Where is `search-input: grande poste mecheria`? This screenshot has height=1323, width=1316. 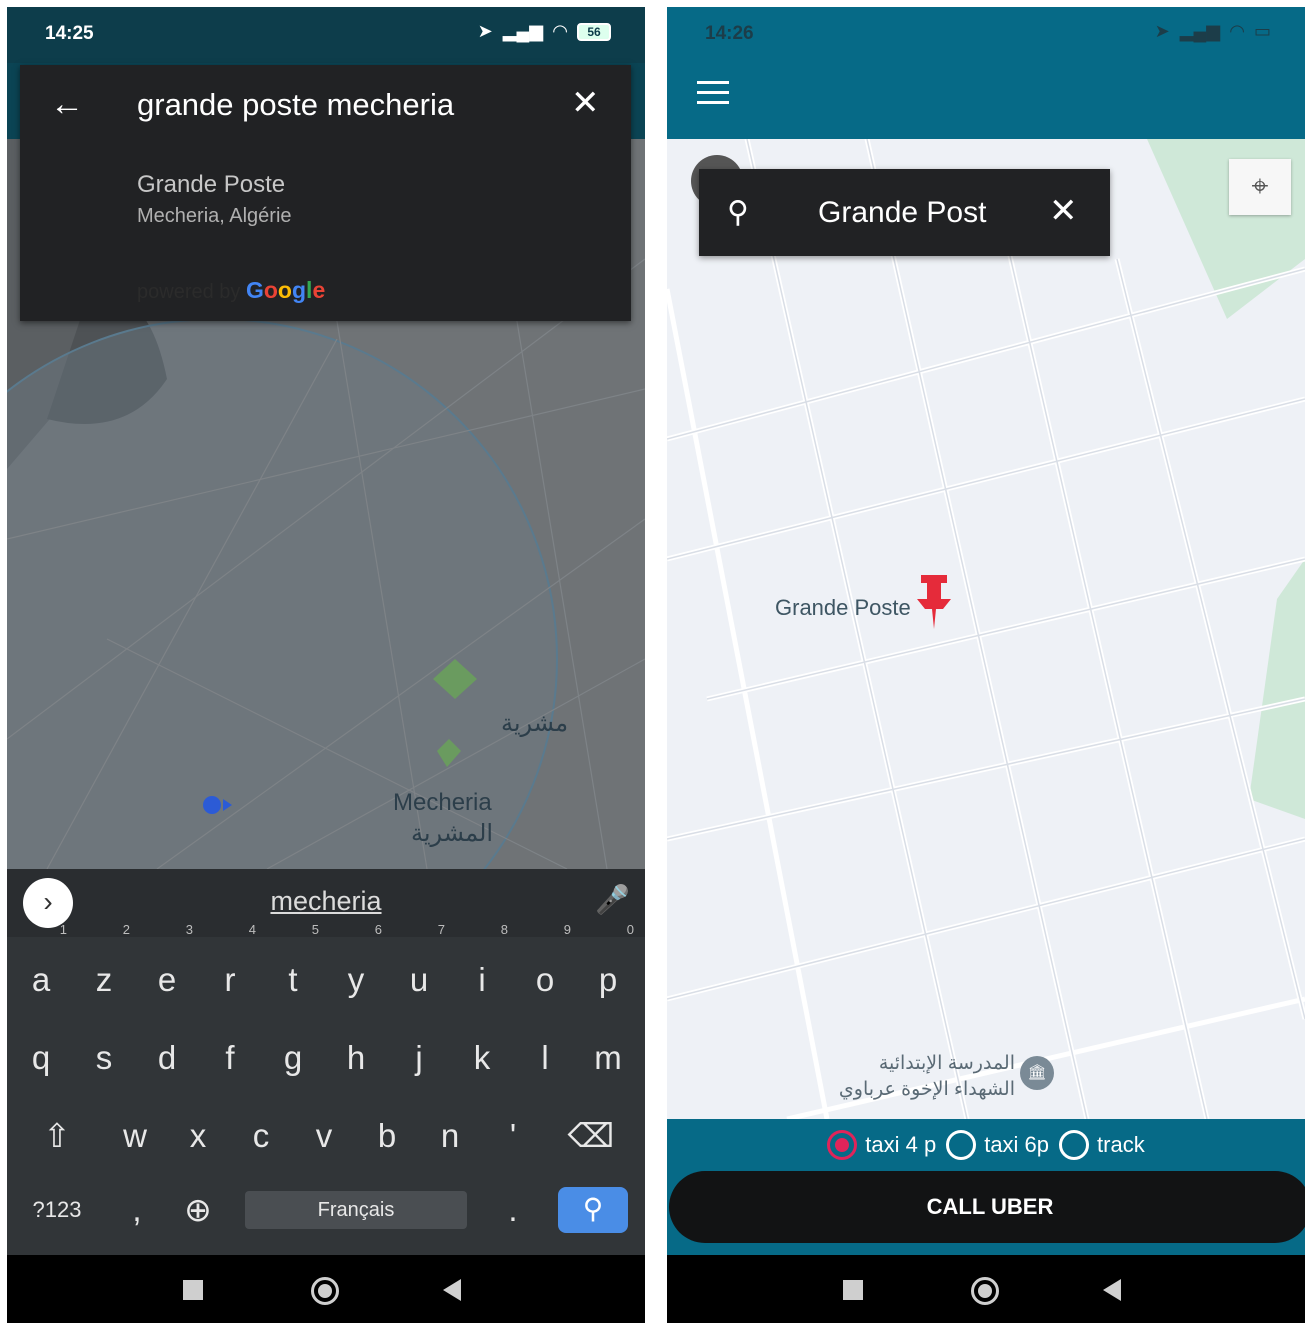
search-input: grande poste mecheria is located at coordinates (295, 105).